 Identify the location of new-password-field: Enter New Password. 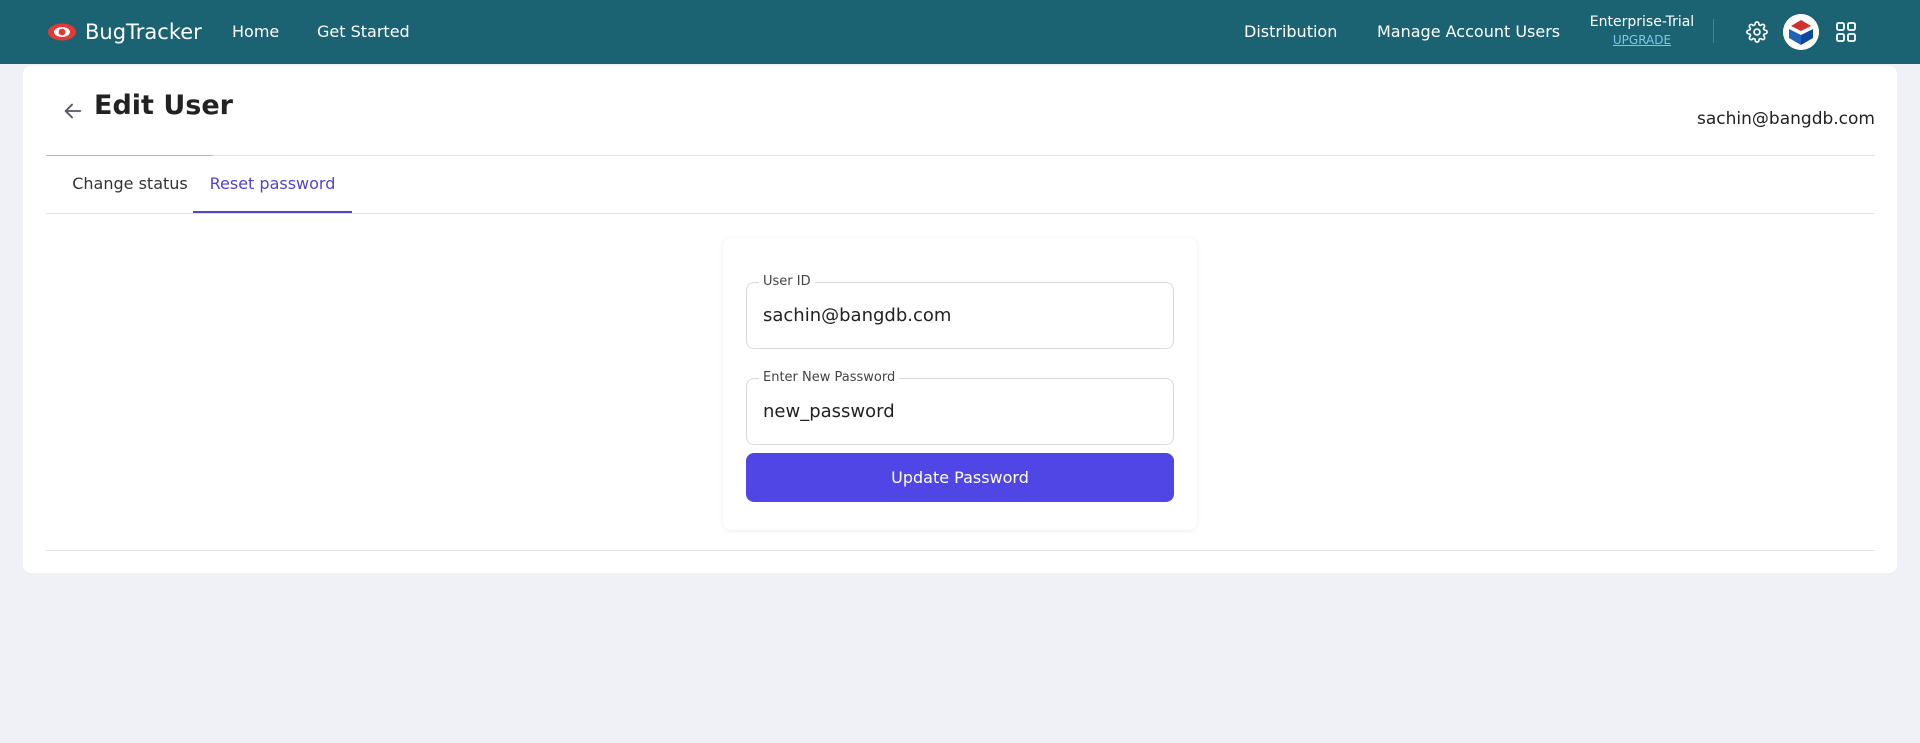
(960, 407).